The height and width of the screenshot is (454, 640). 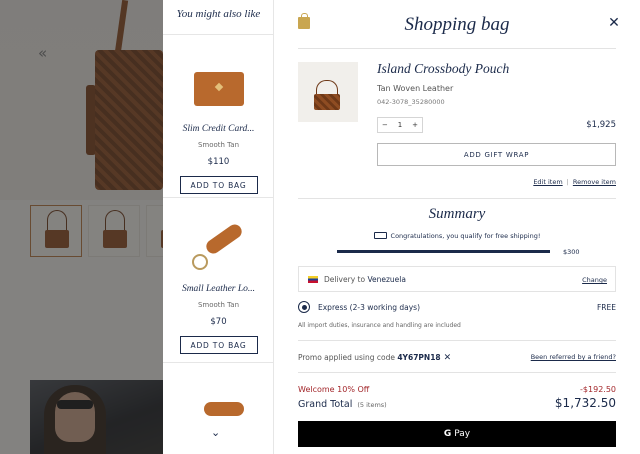 I want to click on promo-code: 4Y67PN18, so click(x=419, y=357).